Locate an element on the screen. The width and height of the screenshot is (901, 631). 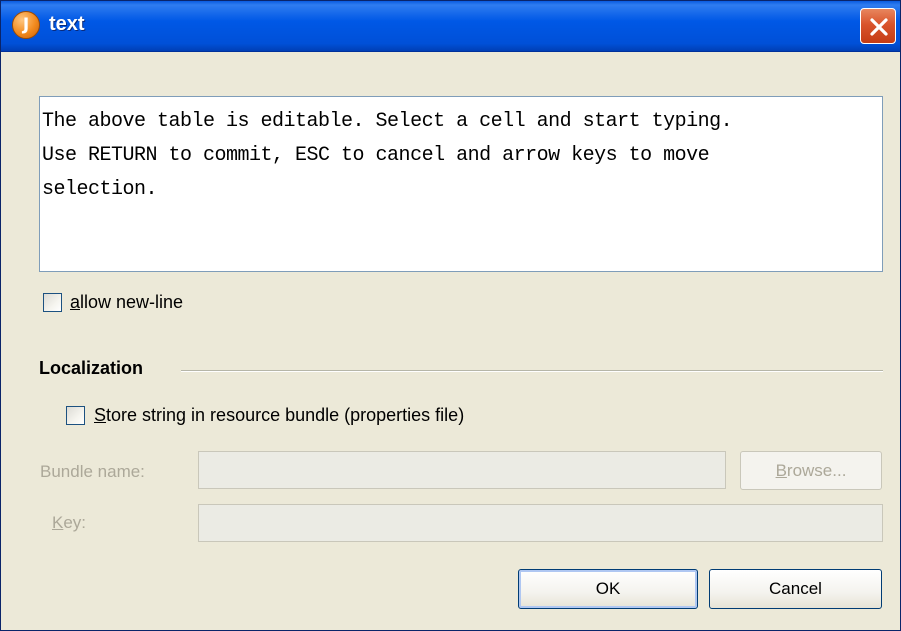
mnemonic-char: K is located at coordinates (58, 522).